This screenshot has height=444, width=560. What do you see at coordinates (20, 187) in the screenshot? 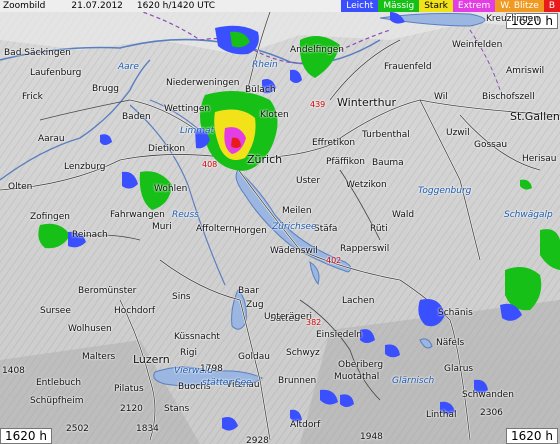
I see `place-label: Olten` at bounding box center [20, 187].